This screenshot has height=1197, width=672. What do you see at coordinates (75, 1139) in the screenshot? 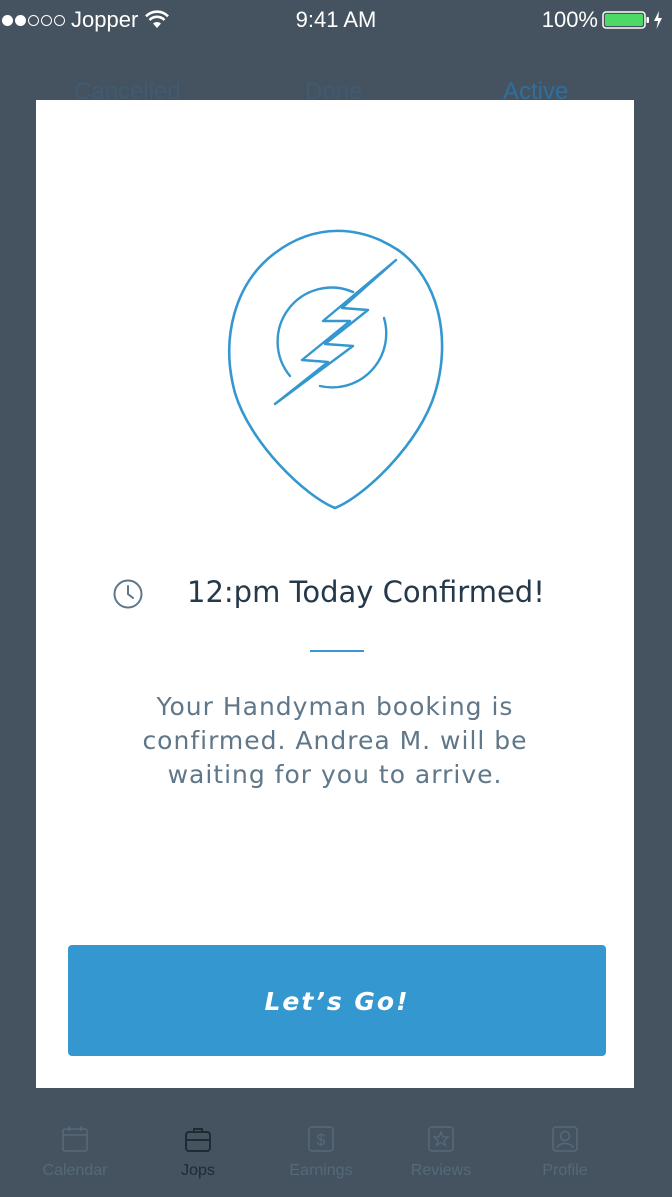
I see `calendar-icon` at bounding box center [75, 1139].